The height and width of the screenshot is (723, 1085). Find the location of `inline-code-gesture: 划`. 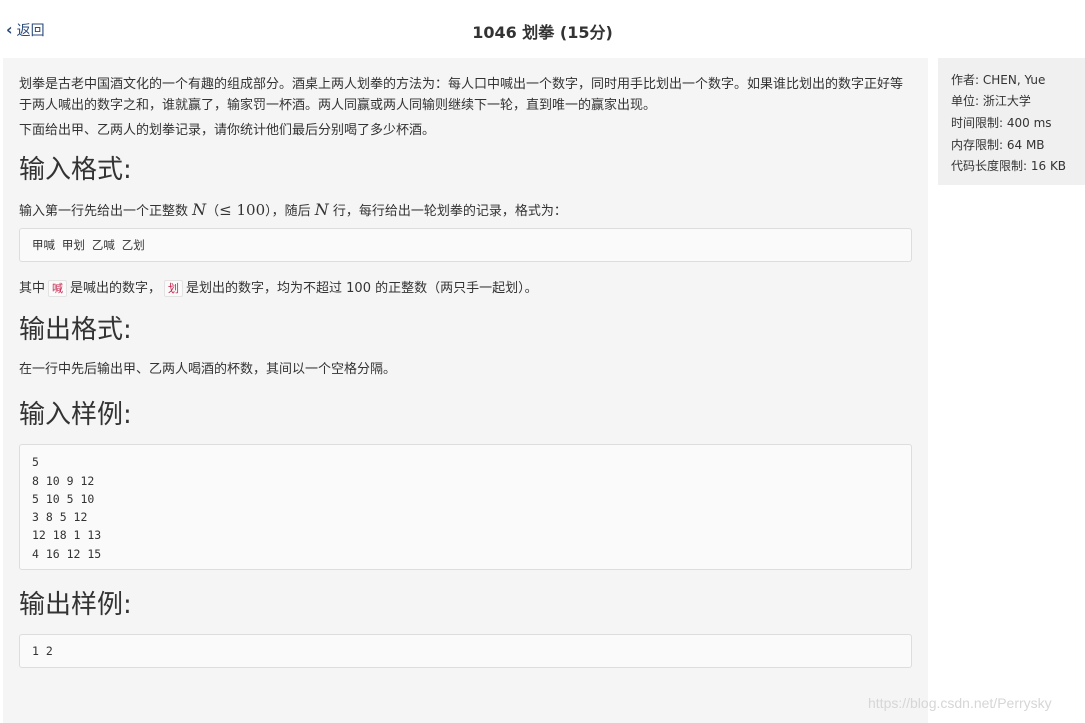

inline-code-gesture: 划 is located at coordinates (174, 289).